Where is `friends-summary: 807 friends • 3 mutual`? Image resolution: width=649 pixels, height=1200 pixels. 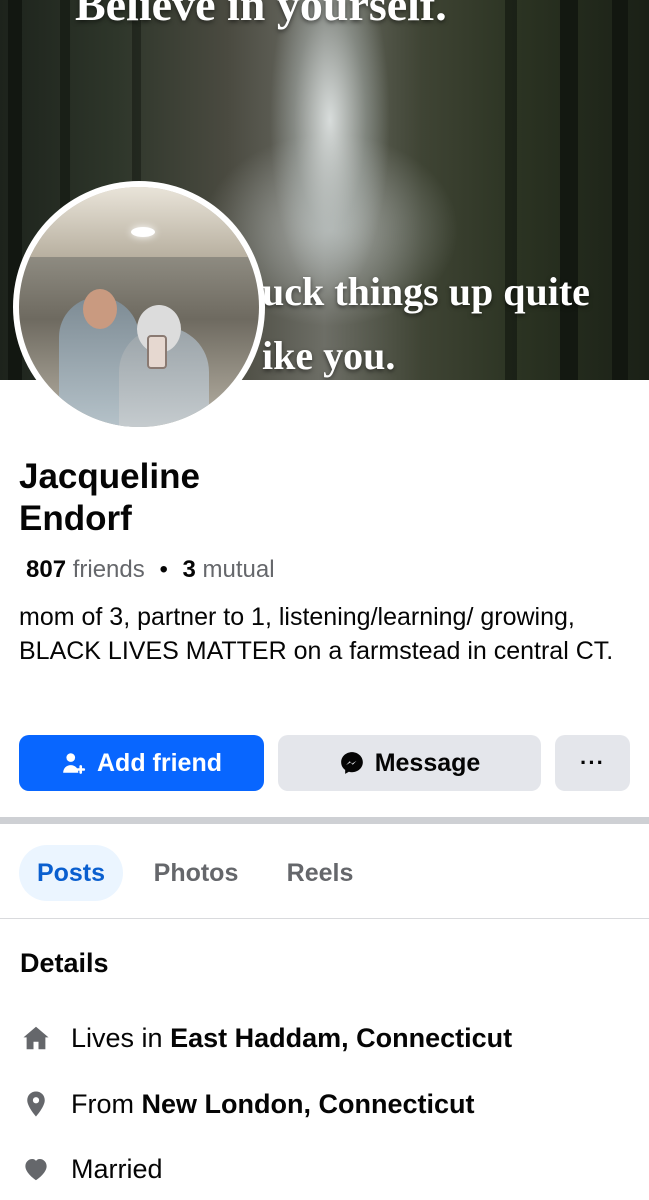
friends-summary: 807 friends • 3 mutual is located at coordinates (150, 570).